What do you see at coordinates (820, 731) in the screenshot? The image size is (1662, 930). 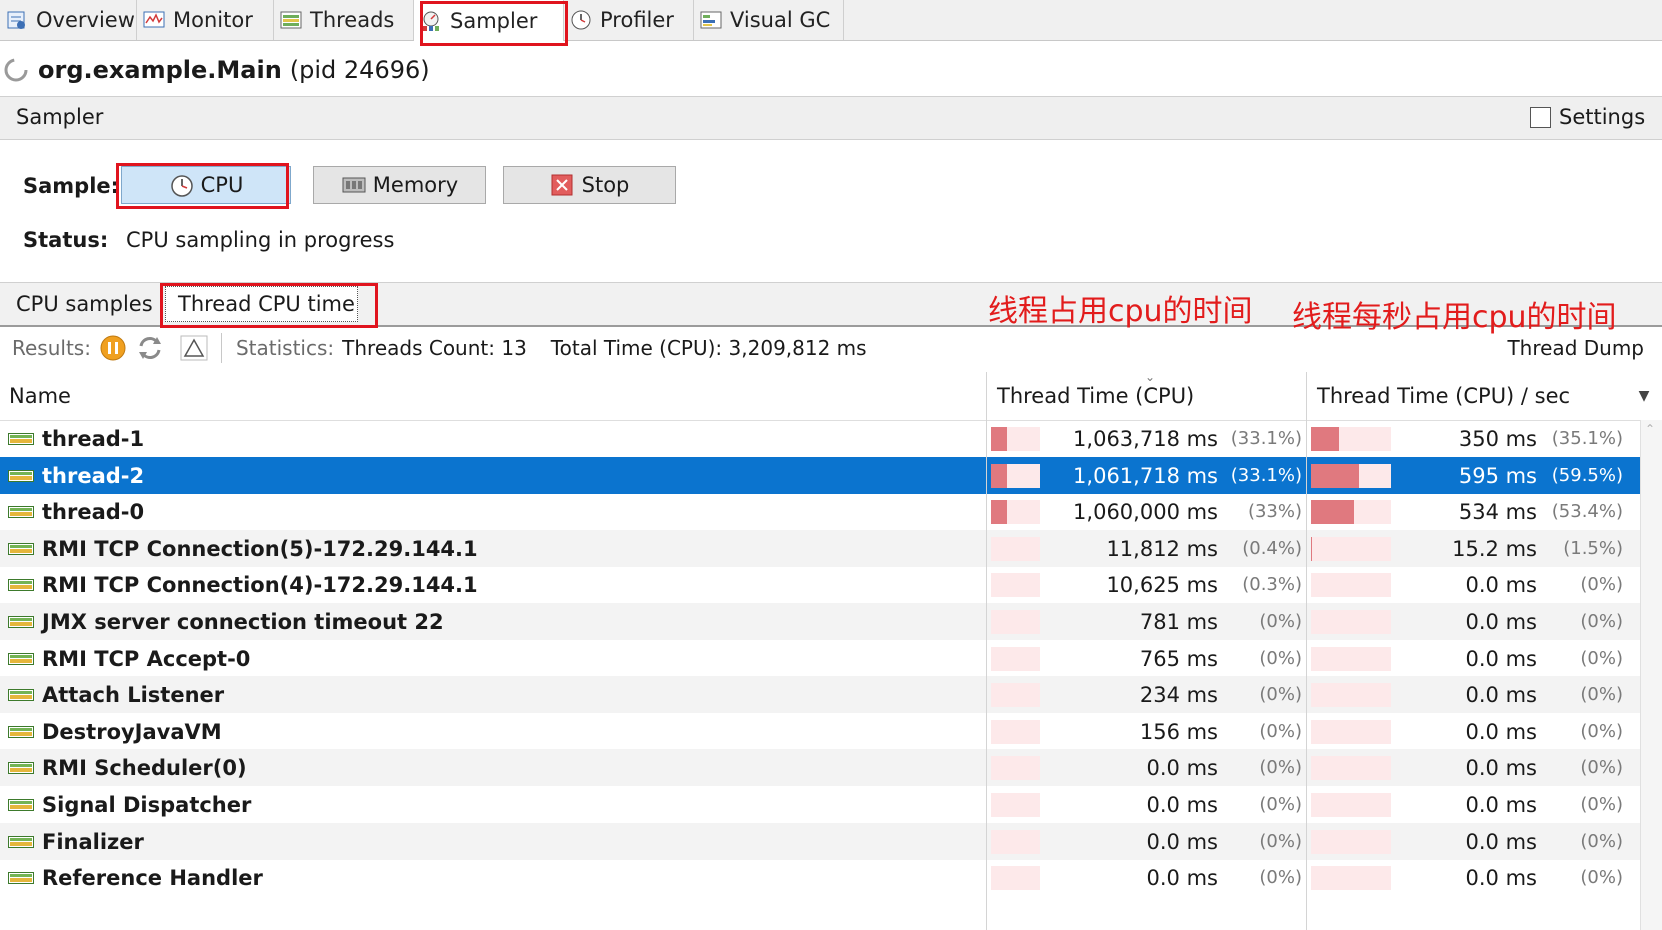 I see `table-row: DestroyJavaVM 156 ms (0%) 0.0 ms (0%)` at bounding box center [820, 731].